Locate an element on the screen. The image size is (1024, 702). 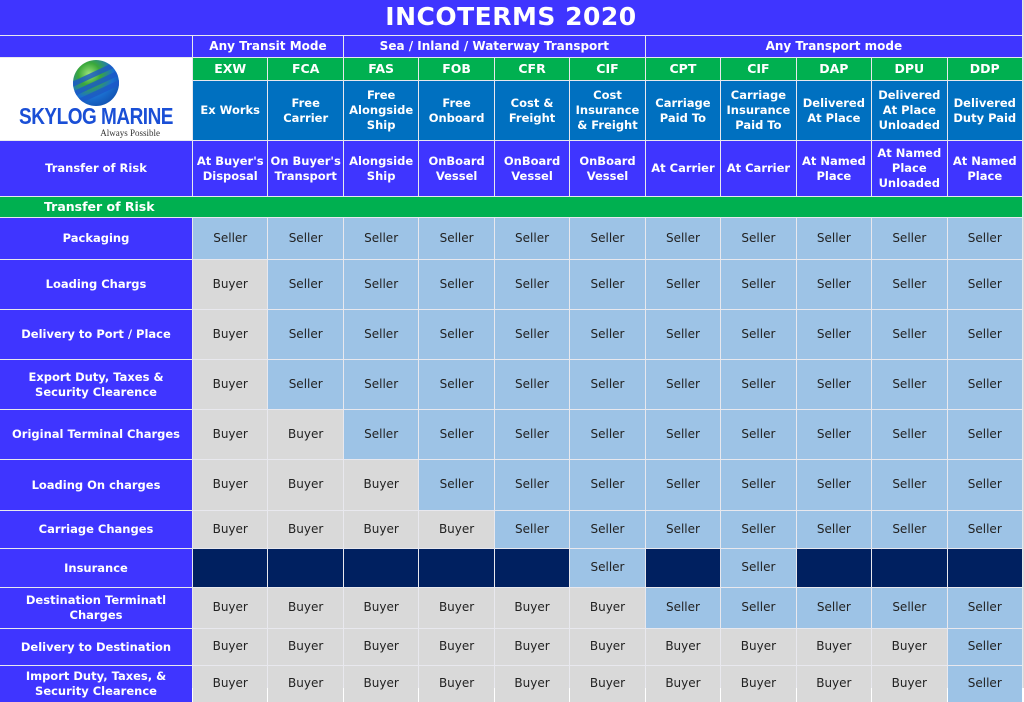
term-code: CPT is located at coordinates (683, 69).